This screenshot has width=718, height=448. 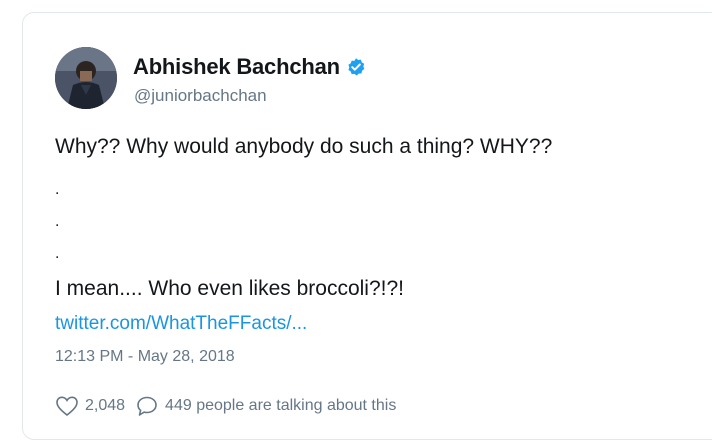 What do you see at coordinates (229, 288) in the screenshot?
I see `tweet-text-line-5: I mean.... Who even likes broccoli?!?!` at bounding box center [229, 288].